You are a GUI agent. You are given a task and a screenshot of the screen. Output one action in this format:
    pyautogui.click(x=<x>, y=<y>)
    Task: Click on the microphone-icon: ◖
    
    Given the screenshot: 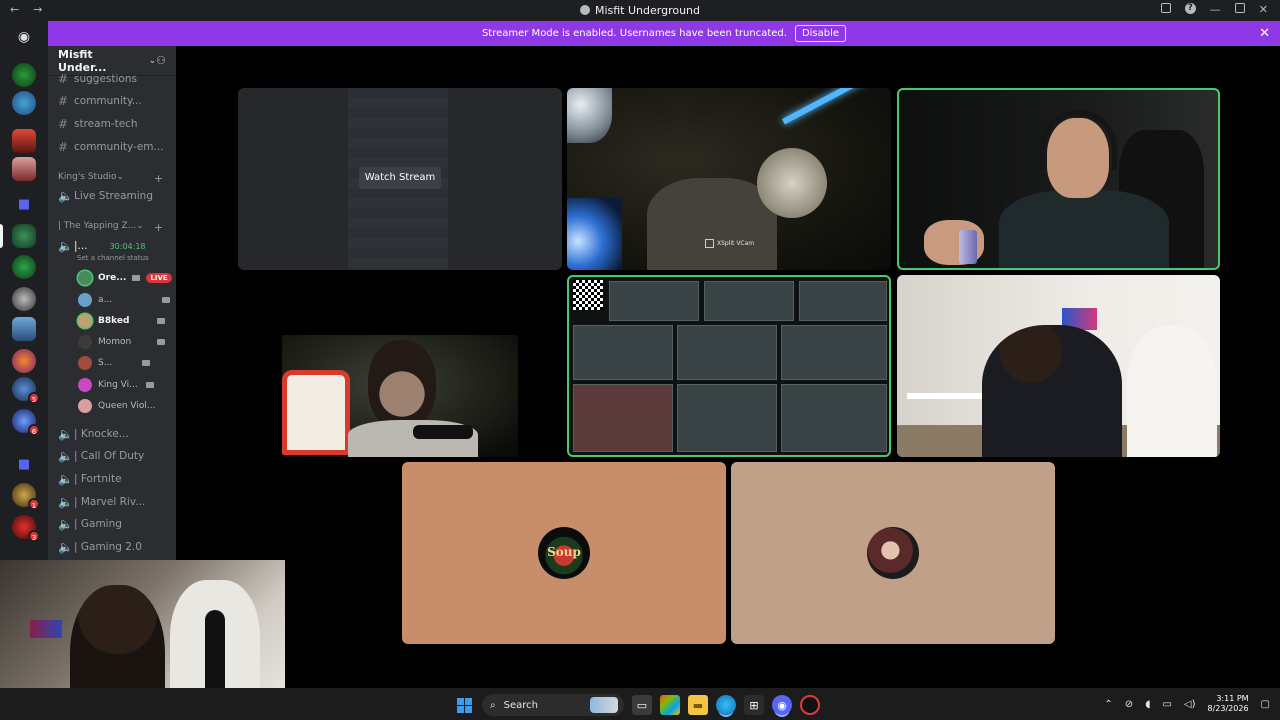 What is the action you would take?
    pyautogui.click(x=1147, y=704)
    